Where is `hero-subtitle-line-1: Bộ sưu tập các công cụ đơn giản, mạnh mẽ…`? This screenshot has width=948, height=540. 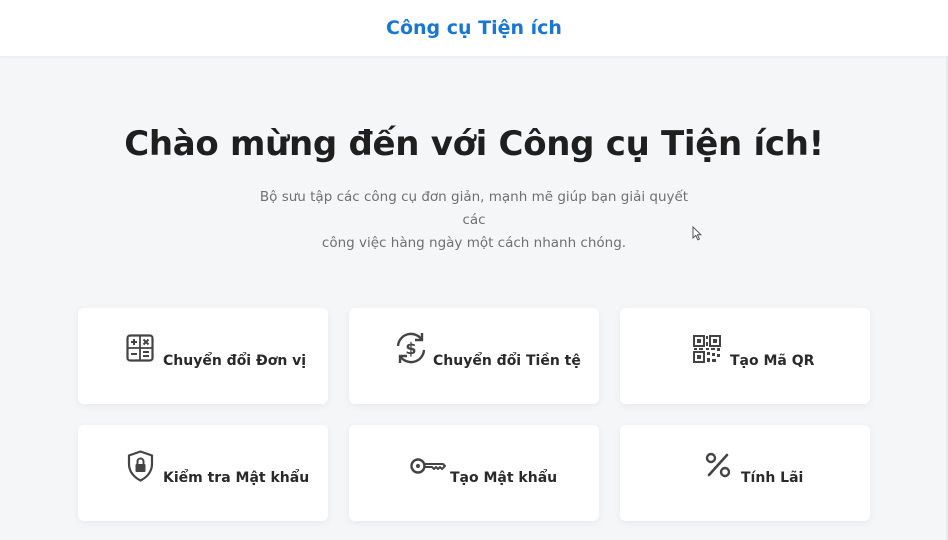 hero-subtitle-line-1: Bộ sưu tập các công cụ đơn giản, mạnh mẽ… is located at coordinates (474, 208).